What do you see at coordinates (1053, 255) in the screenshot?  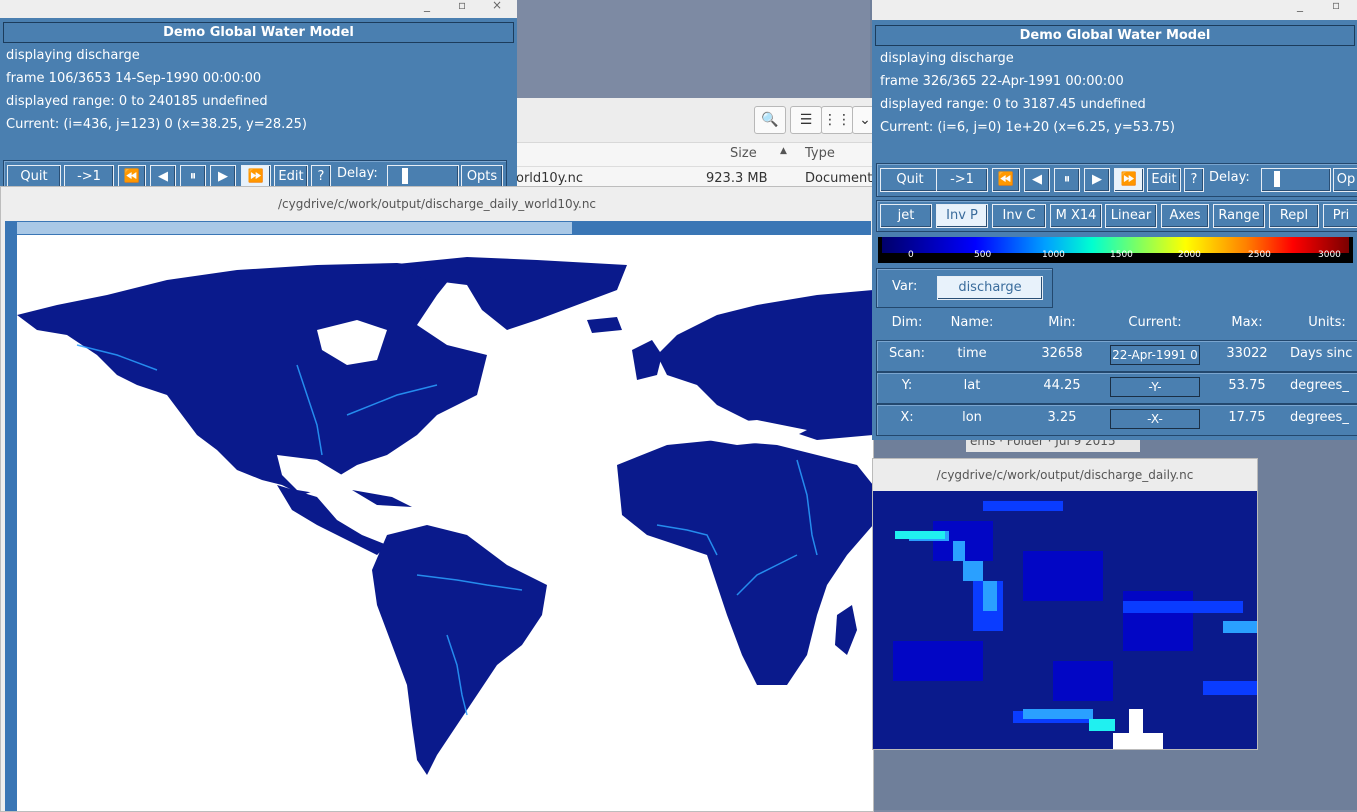 I see `colorbar-tick: 1000` at bounding box center [1053, 255].